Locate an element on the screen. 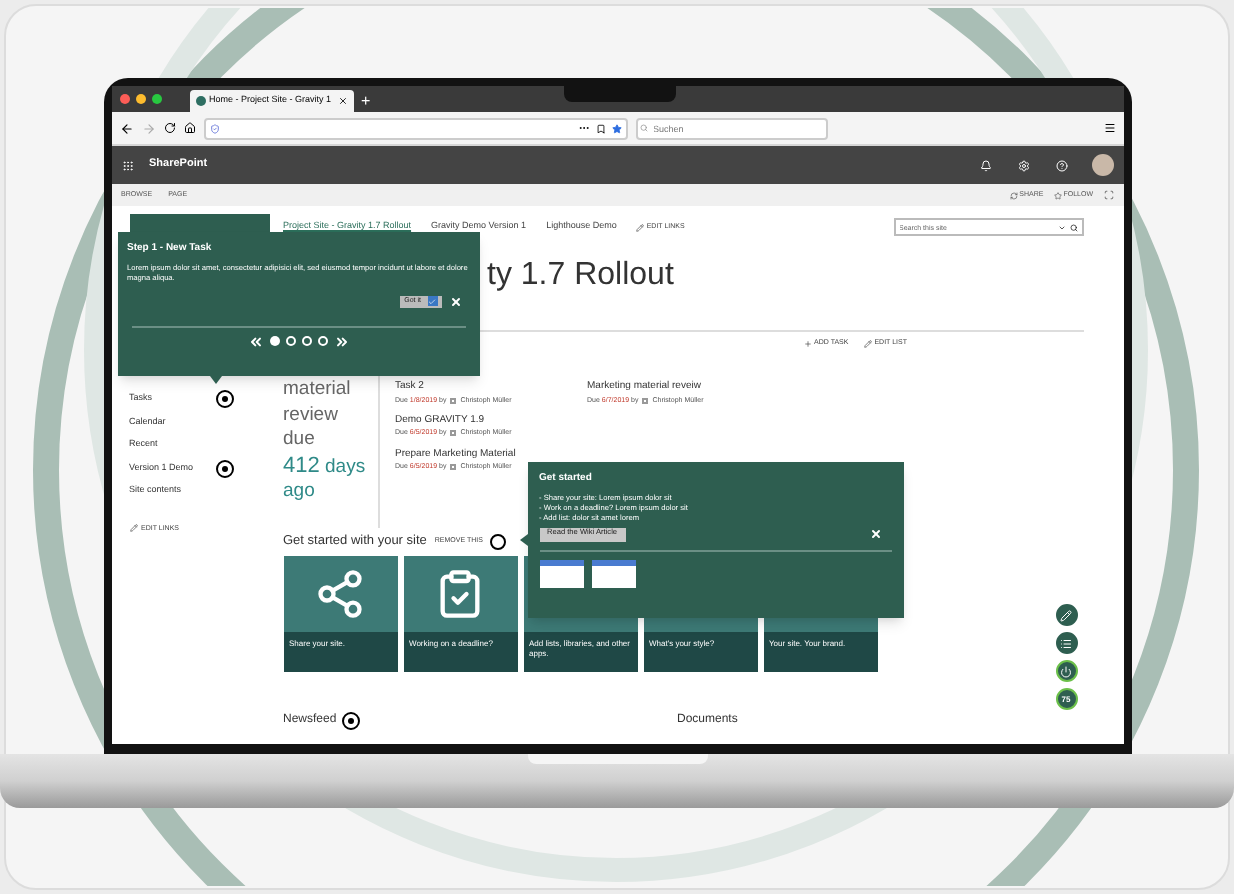 Image resolution: width=1234 pixels, height=894 pixels. countdown-text: review is located at coordinates (311, 415).